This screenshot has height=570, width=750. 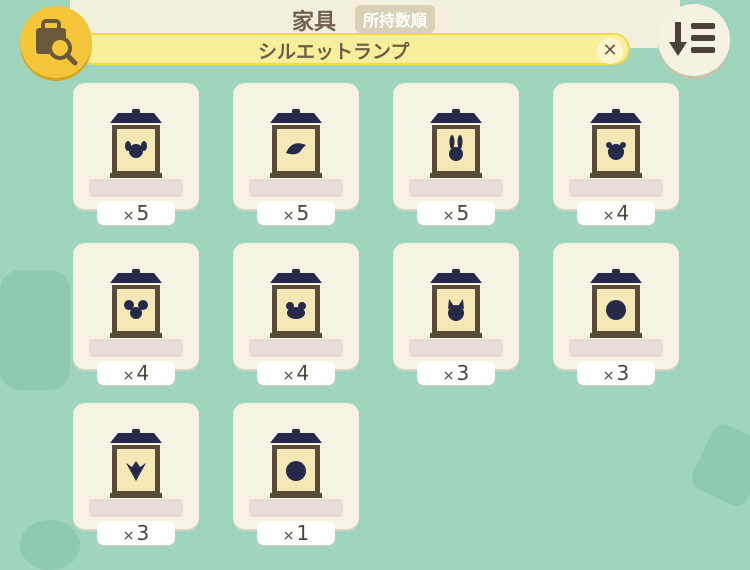 What do you see at coordinates (296, 533) in the screenshot?
I see `item-count: × 1` at bounding box center [296, 533].